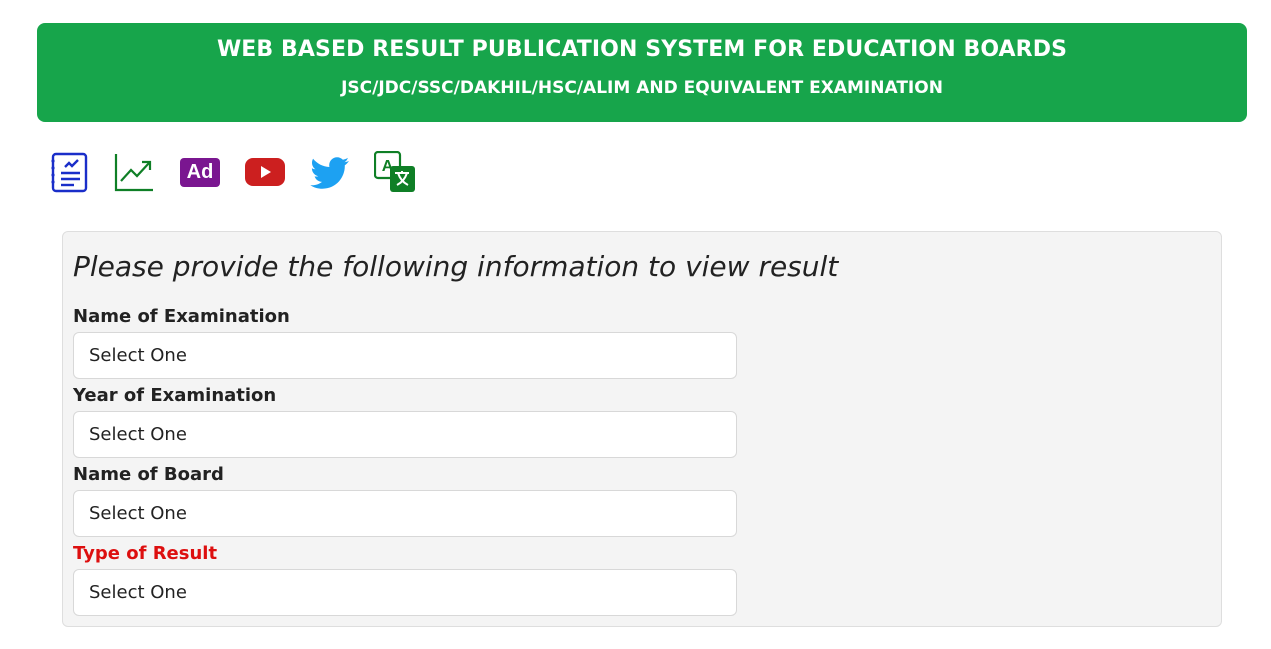  Describe the element at coordinates (134, 172) in the screenshot. I see `stats-chart-icon` at that location.